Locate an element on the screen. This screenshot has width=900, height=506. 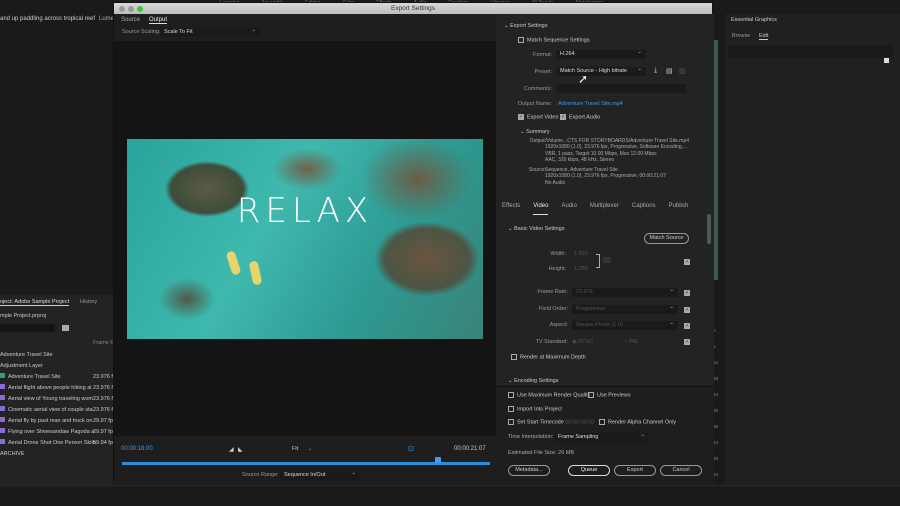
aspect-select: Square Pixels (1.0) is located at coordinates (625, 325).